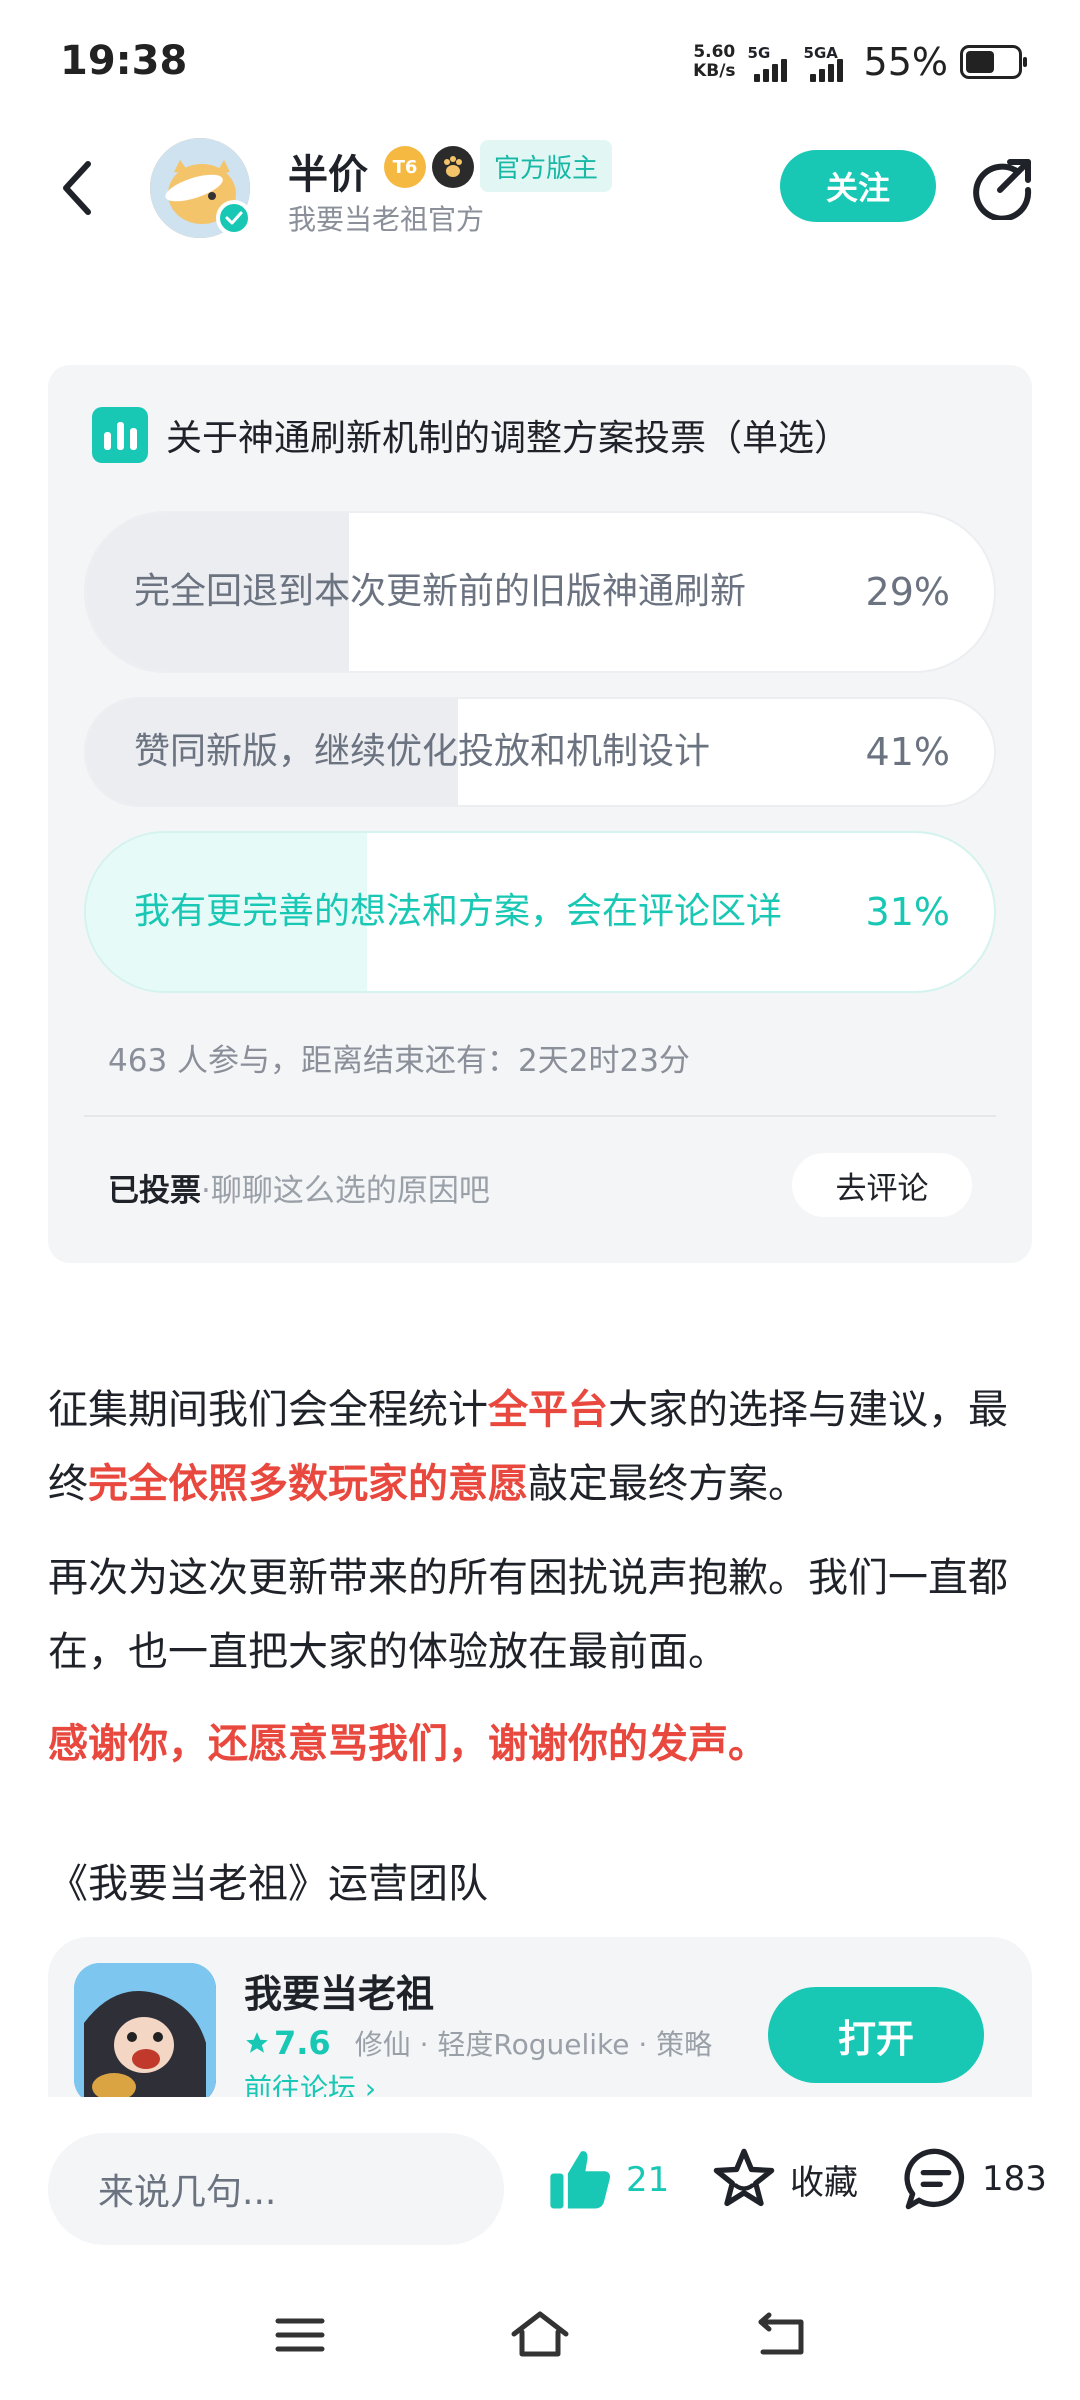 Image resolution: width=1080 pixels, height=2400 pixels. What do you see at coordinates (370, 2084) in the screenshot?
I see `chevron-right-icon: ›` at bounding box center [370, 2084].